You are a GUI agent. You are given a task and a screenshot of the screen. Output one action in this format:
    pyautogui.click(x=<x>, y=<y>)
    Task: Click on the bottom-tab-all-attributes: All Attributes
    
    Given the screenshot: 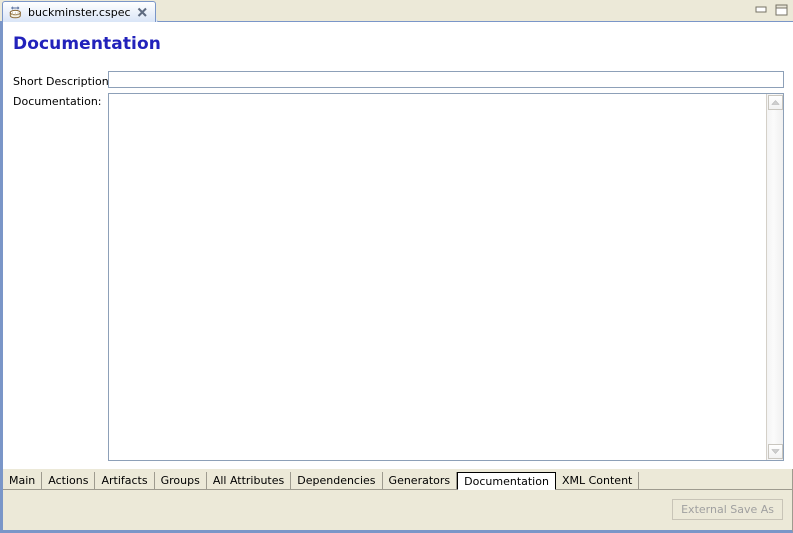 What is the action you would take?
    pyautogui.click(x=249, y=480)
    